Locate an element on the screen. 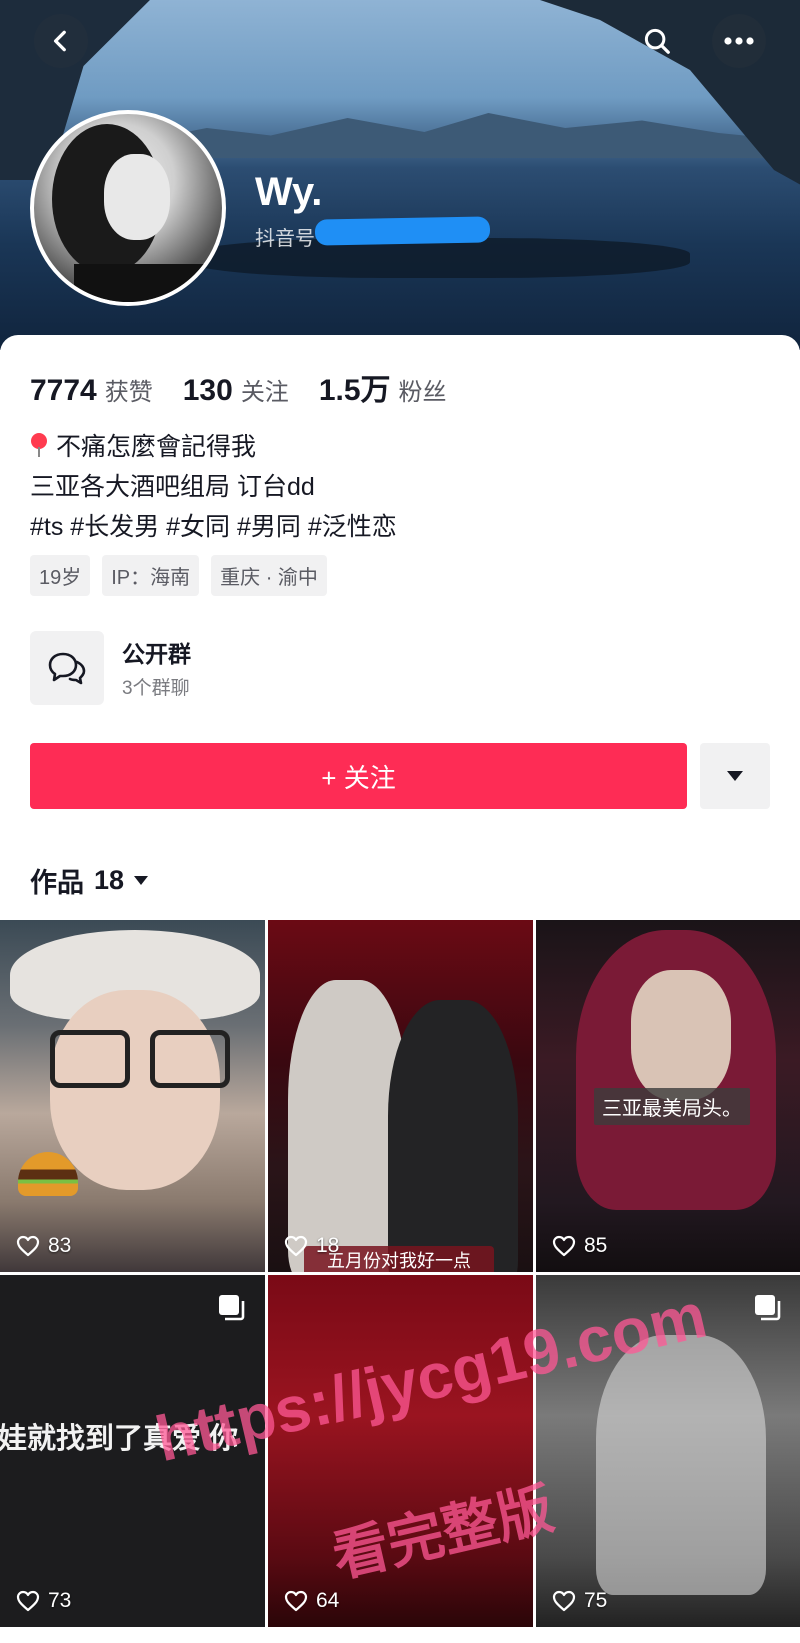 This screenshot has height=1643, width=800. stats-row: 7774 获赞 130 关注 1.5万 粉丝 is located at coordinates (253, 387).